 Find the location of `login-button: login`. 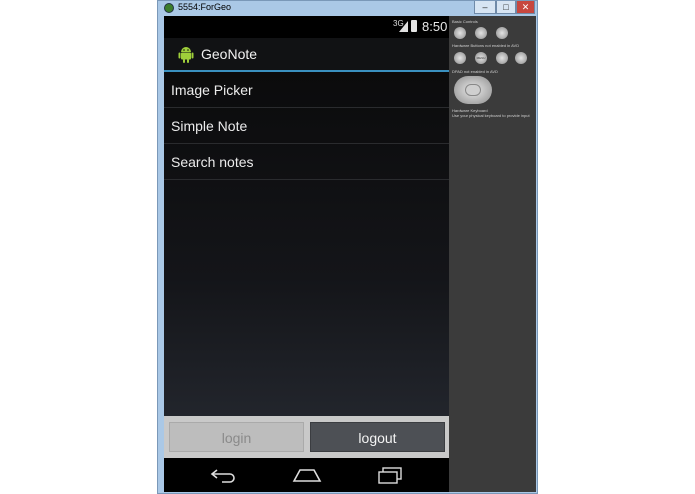

login-button: login is located at coordinates (236, 437).